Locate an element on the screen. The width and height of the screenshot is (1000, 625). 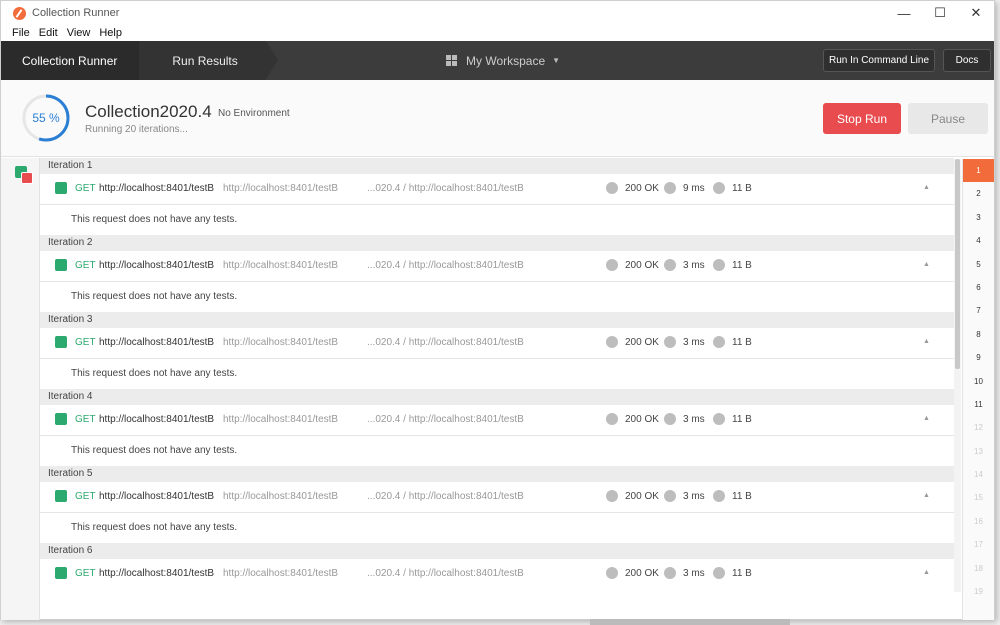
iteration-nav-item: 3 is located at coordinates (978, 217).